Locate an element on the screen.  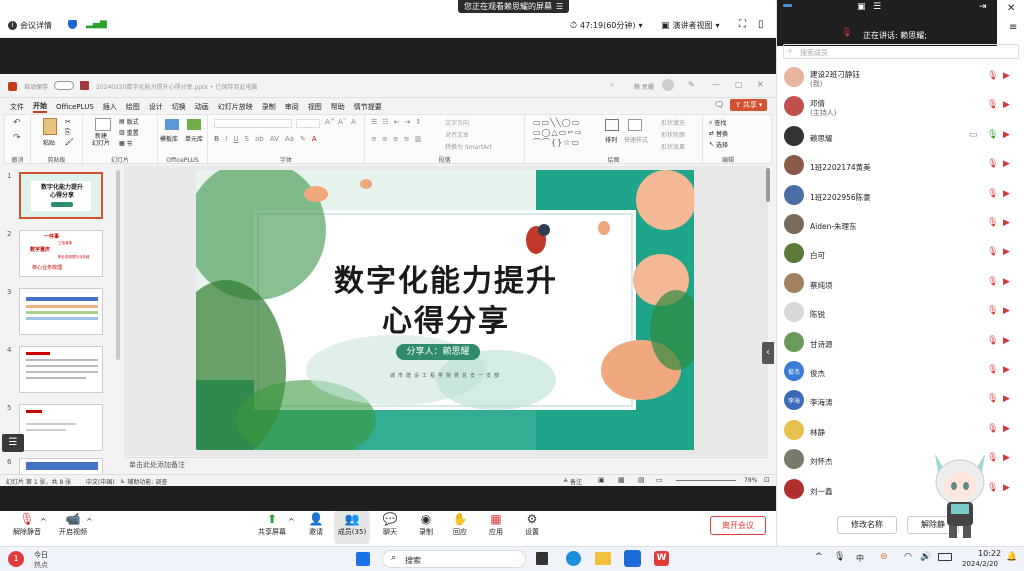
menu-tab-0: 文件 is located at coordinates (17, 107).